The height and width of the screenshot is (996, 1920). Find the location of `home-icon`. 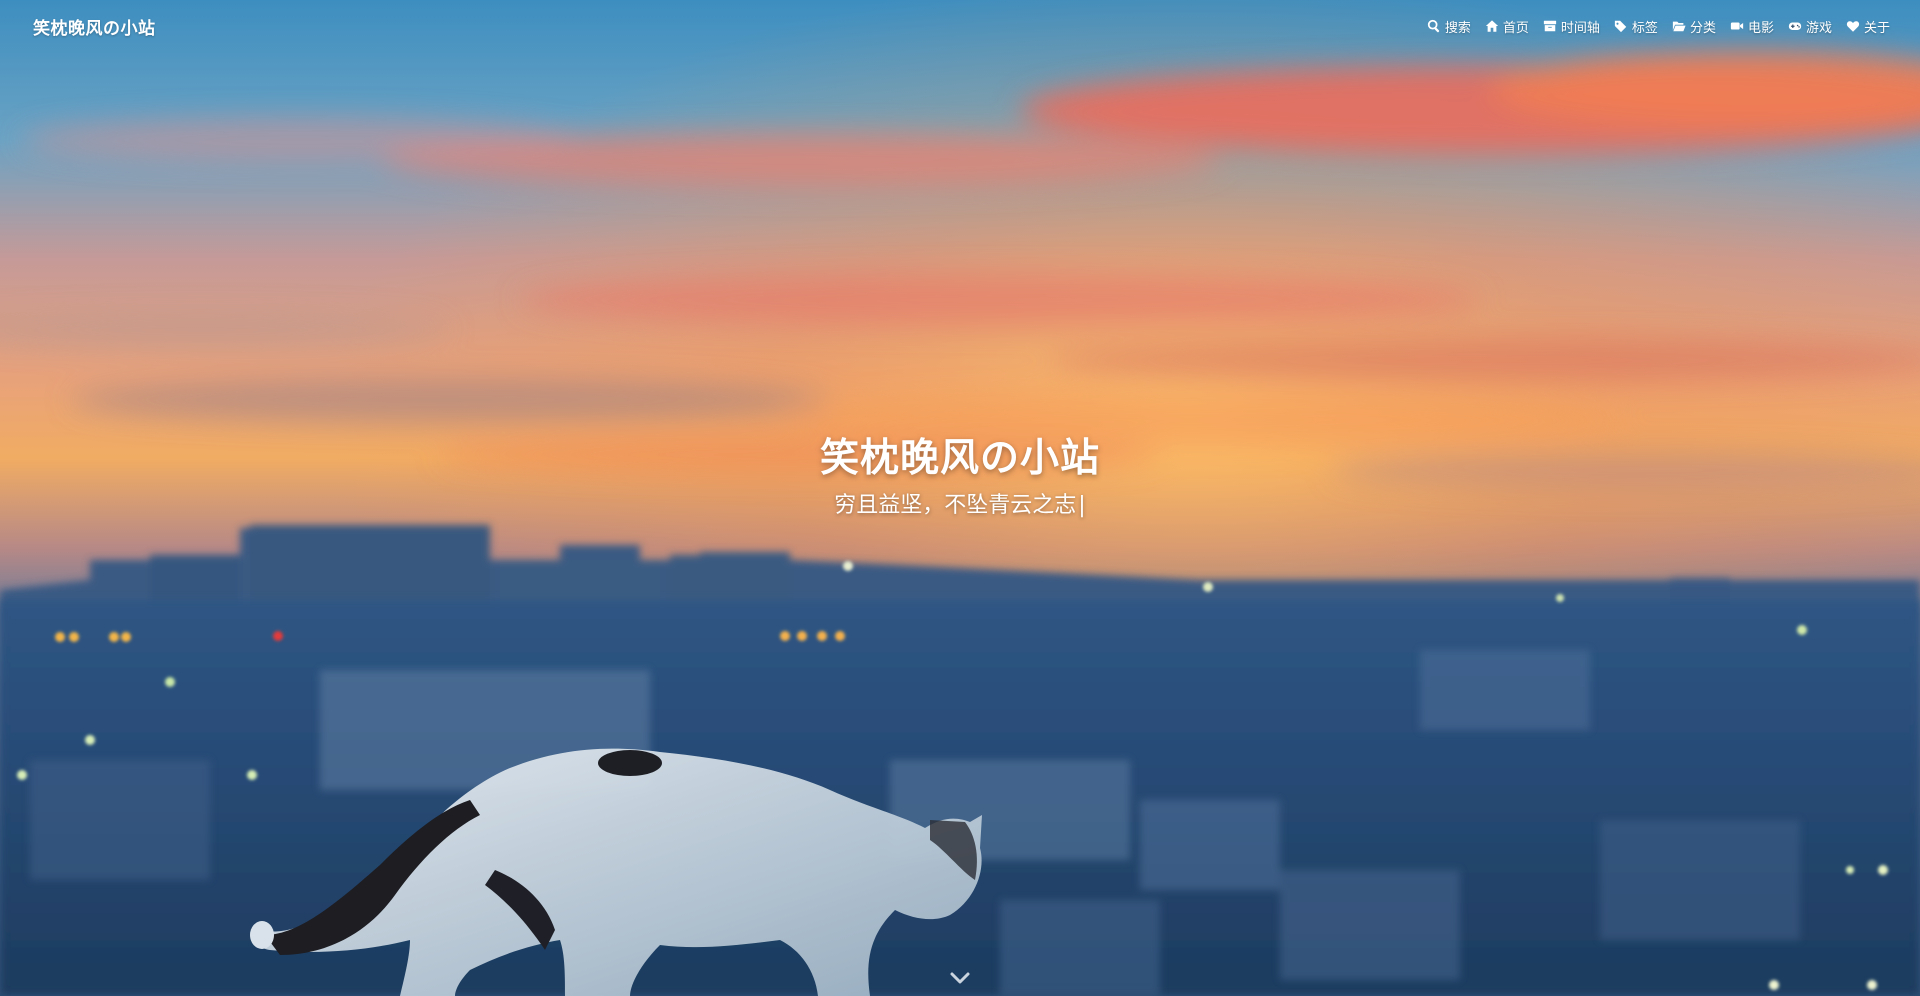

home-icon is located at coordinates (1492, 26).